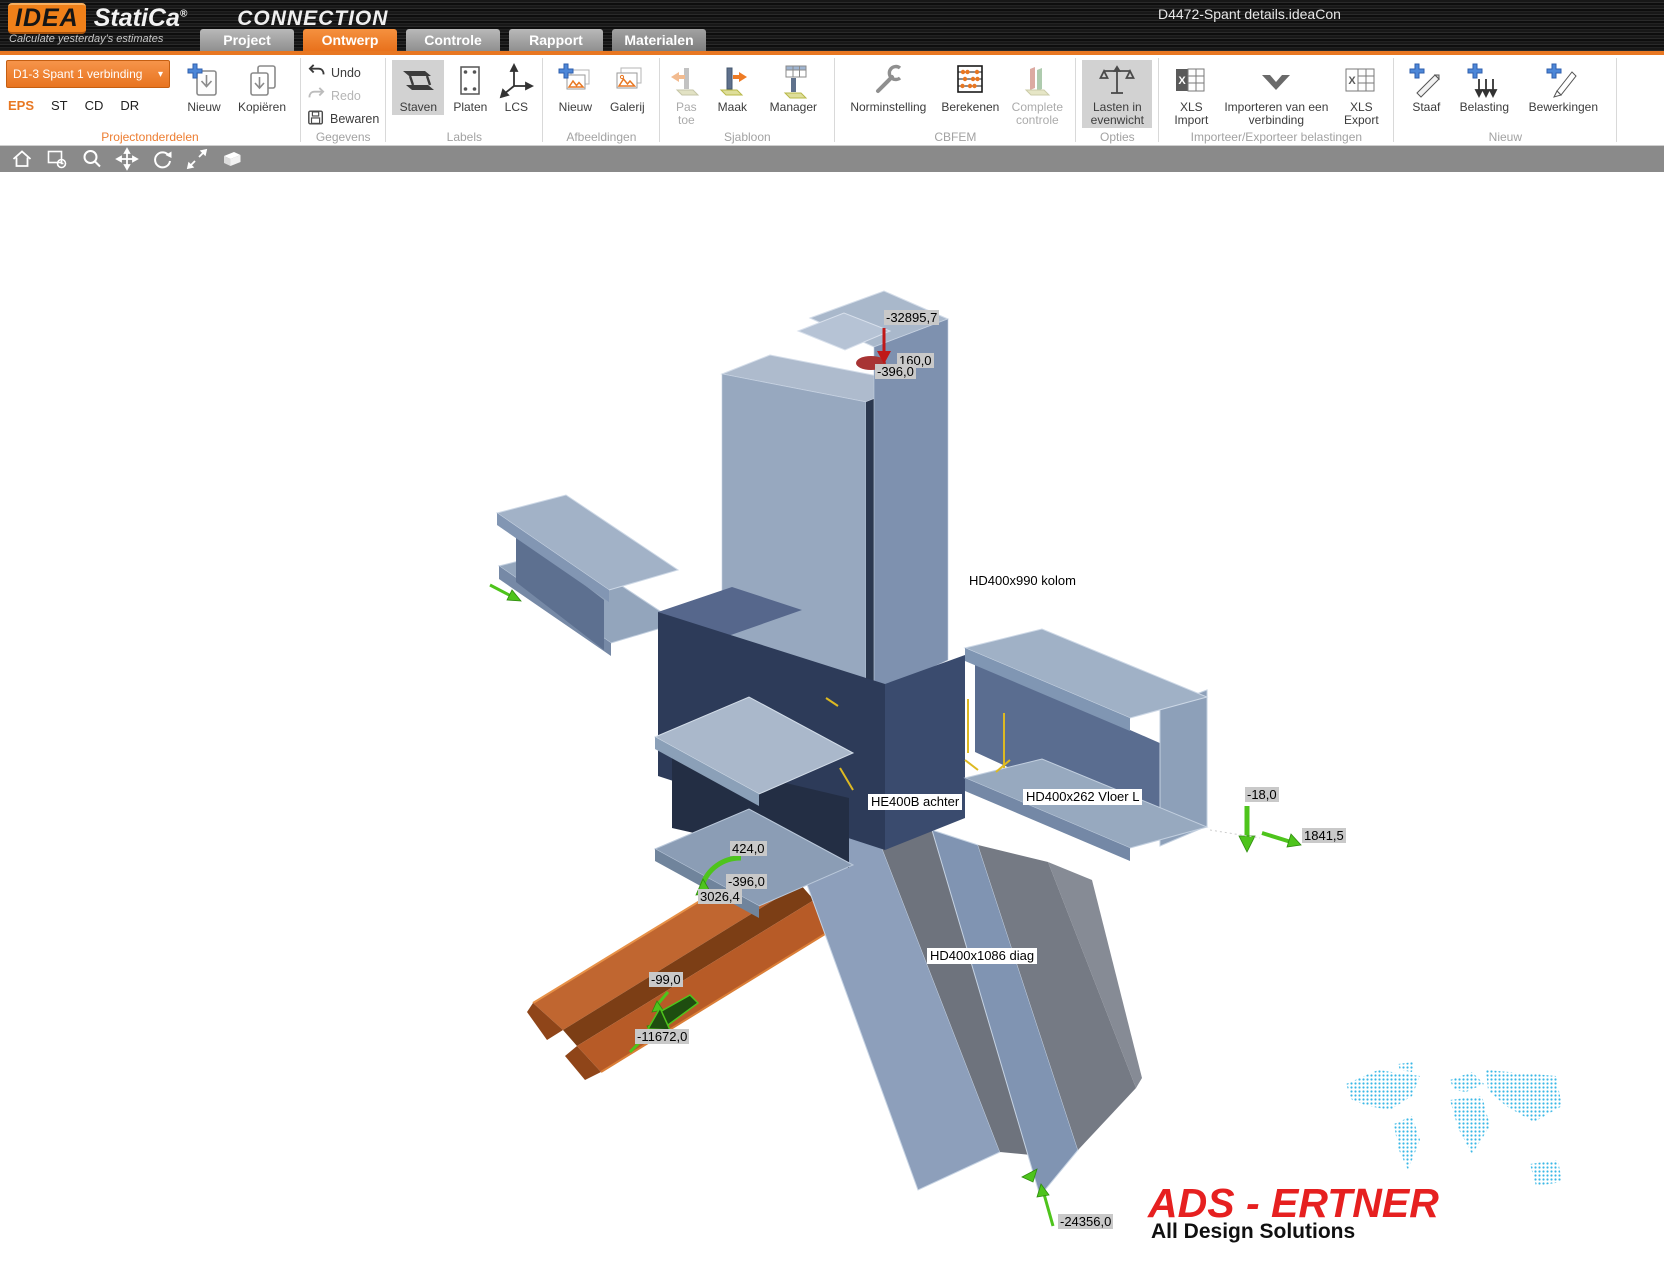 This screenshot has width=1664, height=1280. I want to click on mode-cd: CD, so click(94, 105).